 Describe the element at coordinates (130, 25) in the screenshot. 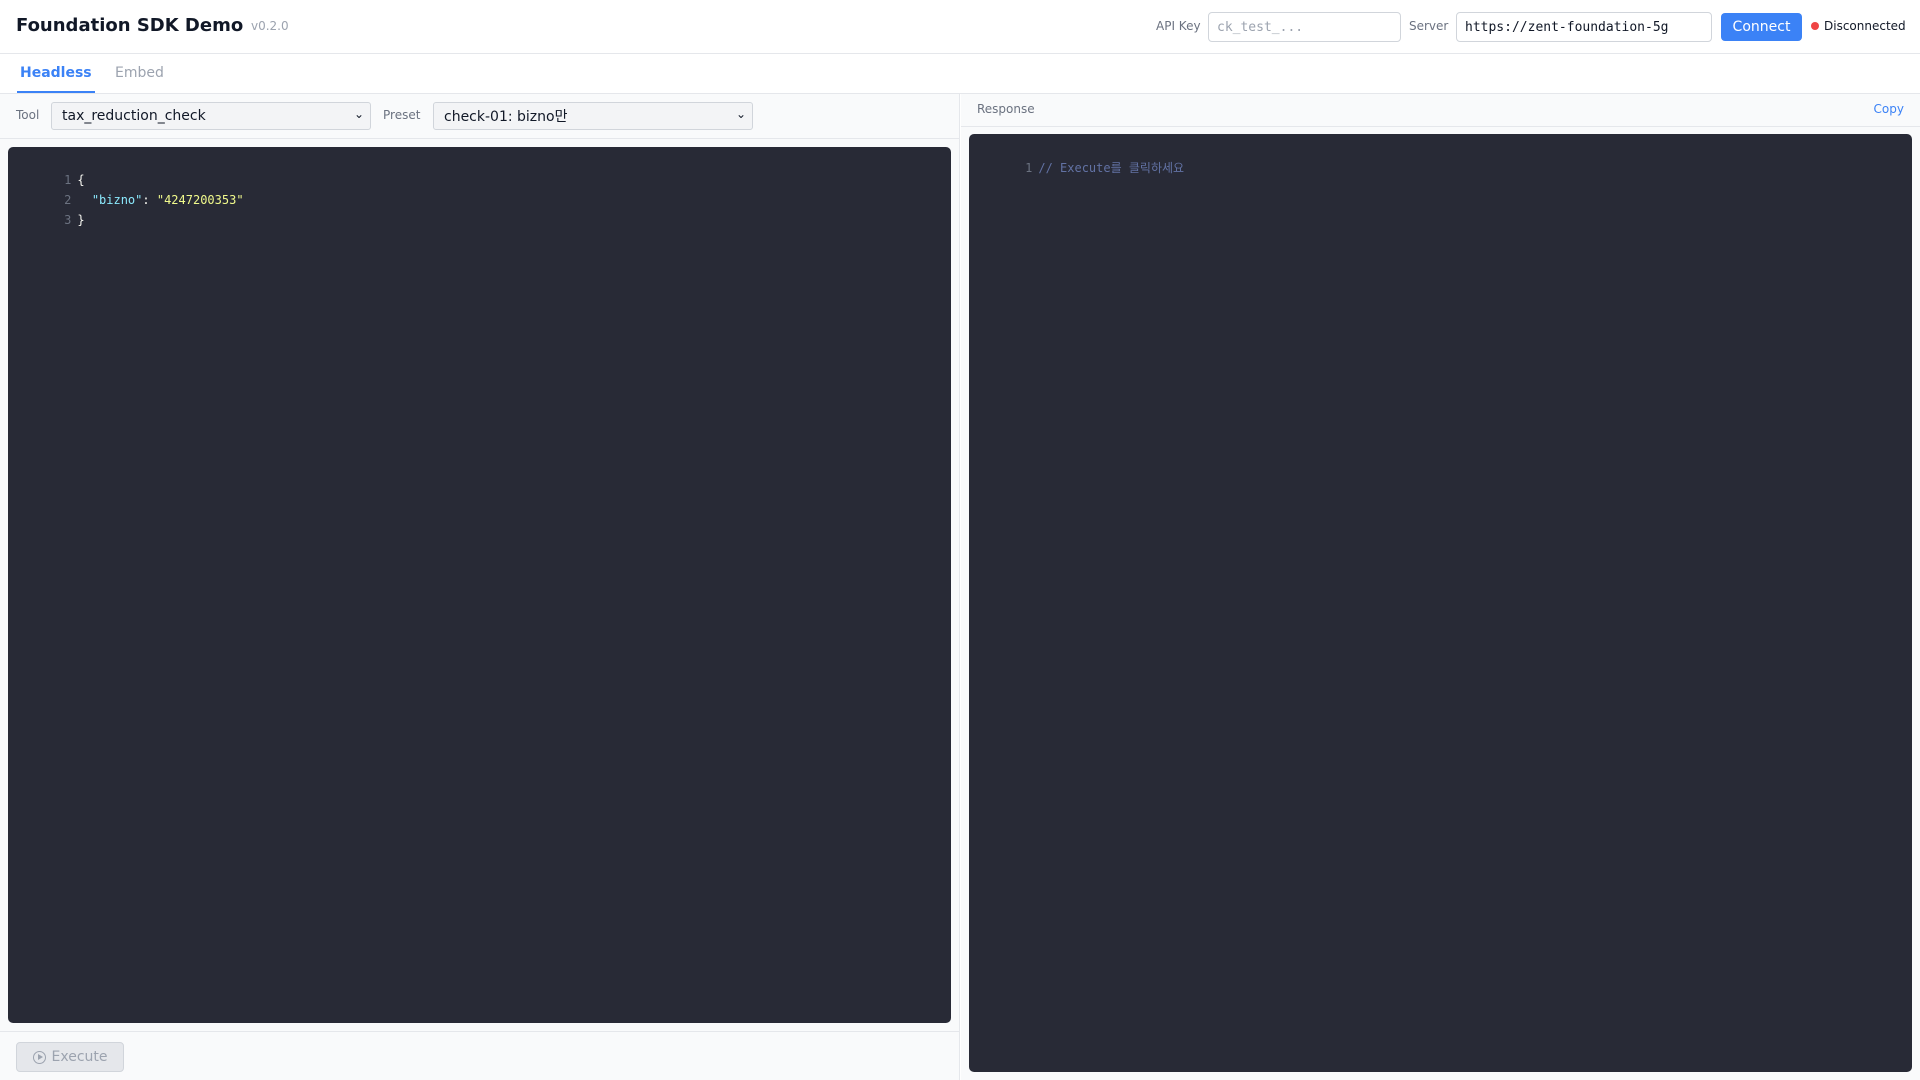

I see `app-title: Foundation SDK Demo` at that location.